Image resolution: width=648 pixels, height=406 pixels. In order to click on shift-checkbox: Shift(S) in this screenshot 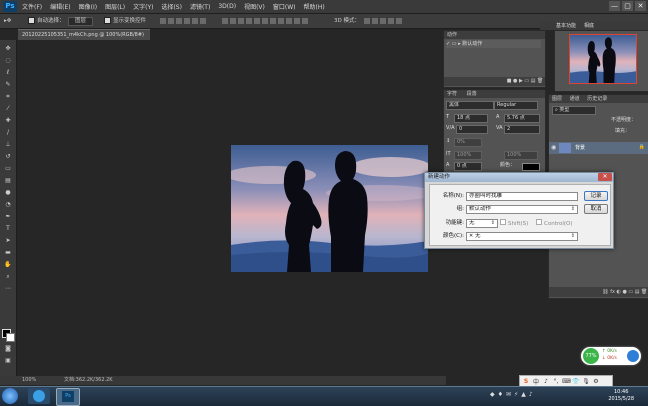, I will do `click(514, 223)`.